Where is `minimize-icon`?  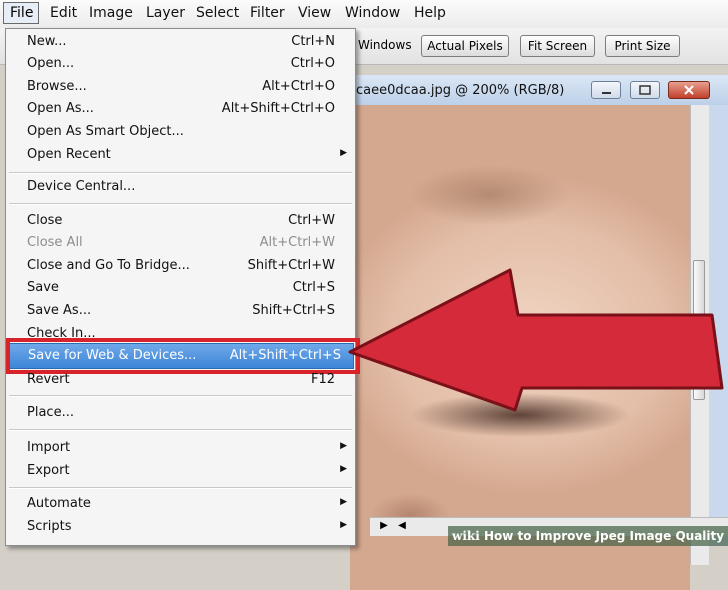
minimize-icon is located at coordinates (606, 93).